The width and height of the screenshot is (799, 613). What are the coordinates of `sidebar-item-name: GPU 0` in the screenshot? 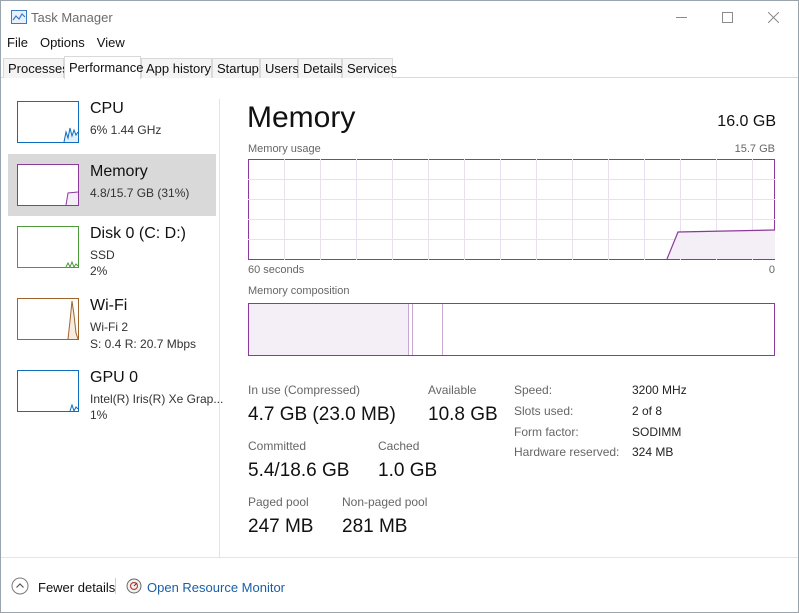 It's located at (114, 377).